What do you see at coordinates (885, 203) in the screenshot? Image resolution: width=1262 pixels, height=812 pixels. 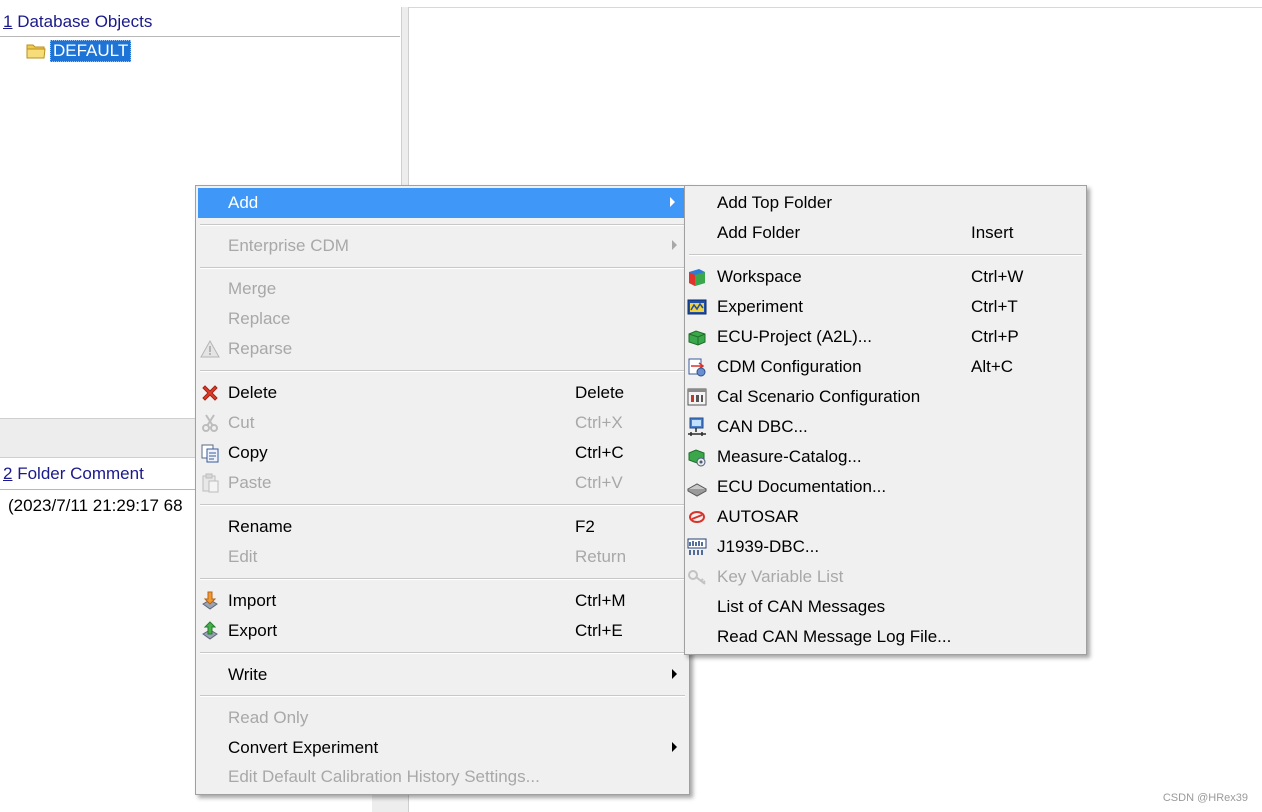 I see `menu-item-add-top-folder: Add Top Folder` at bounding box center [885, 203].